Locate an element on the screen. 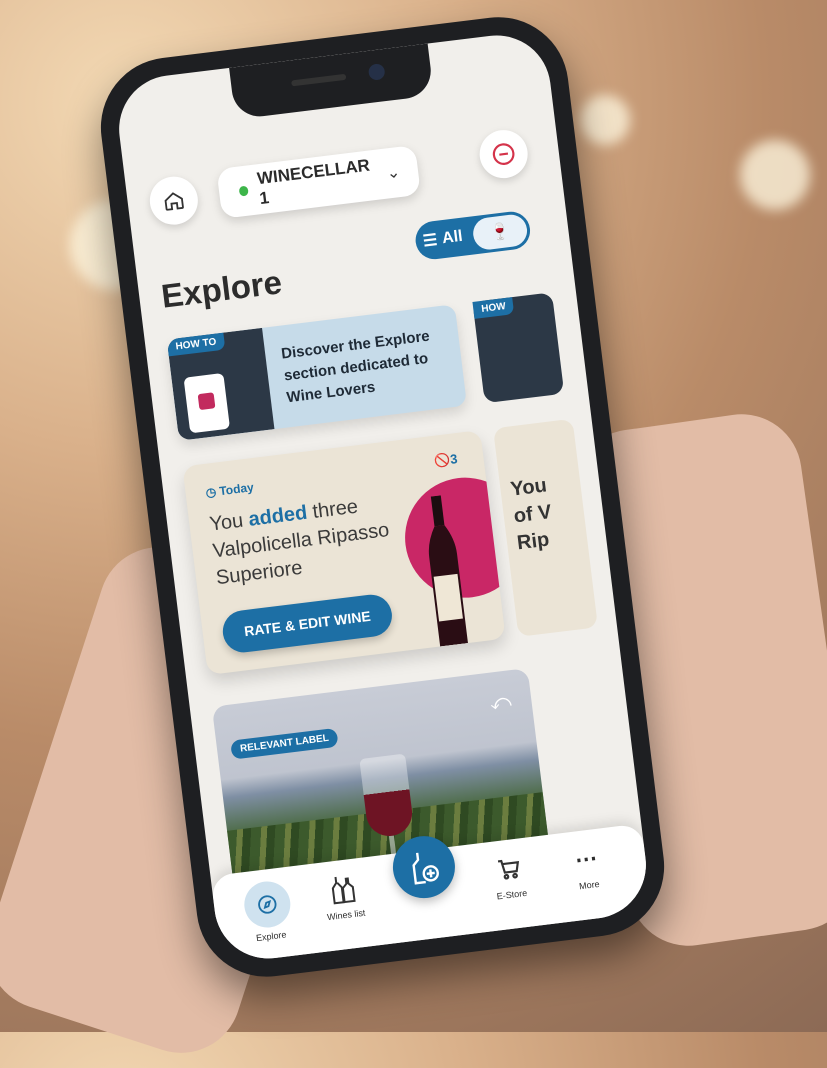 The height and width of the screenshot is (1068, 827). filter-all-label: All is located at coordinates (452, 237).